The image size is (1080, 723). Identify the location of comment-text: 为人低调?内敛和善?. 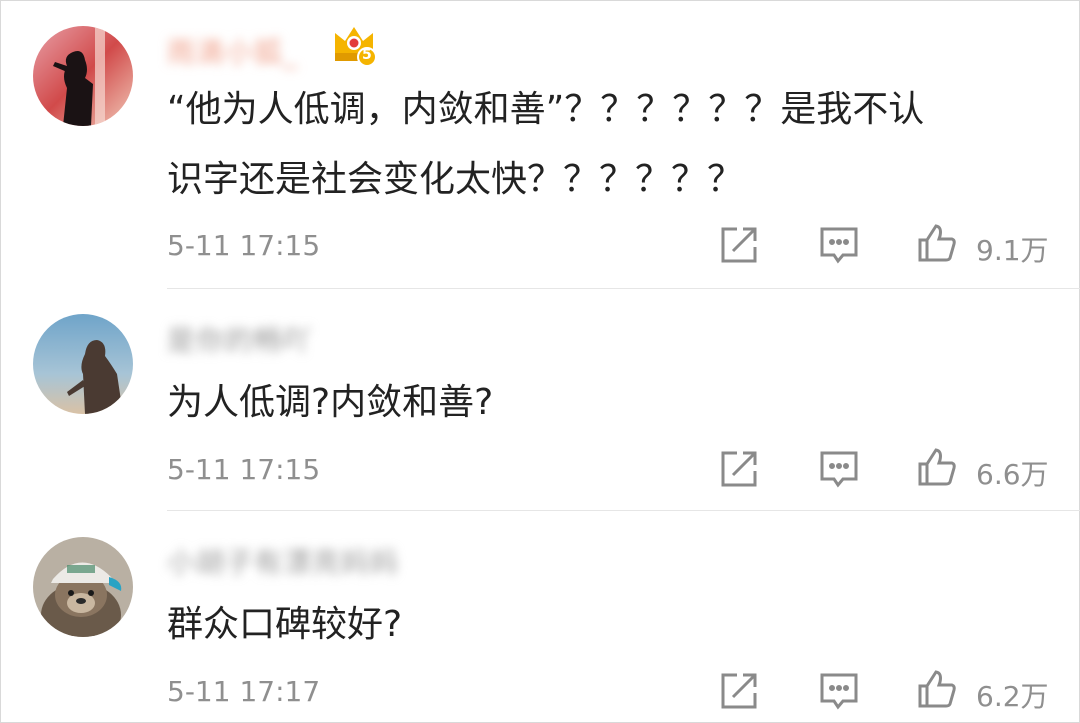
(330, 402).